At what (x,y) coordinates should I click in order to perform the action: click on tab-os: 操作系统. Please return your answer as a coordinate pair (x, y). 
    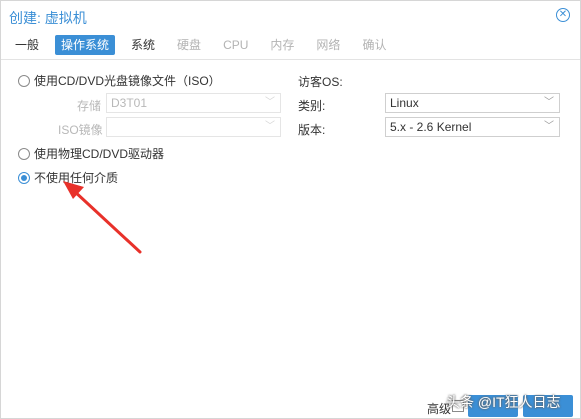
    Looking at the image, I should click on (85, 45).